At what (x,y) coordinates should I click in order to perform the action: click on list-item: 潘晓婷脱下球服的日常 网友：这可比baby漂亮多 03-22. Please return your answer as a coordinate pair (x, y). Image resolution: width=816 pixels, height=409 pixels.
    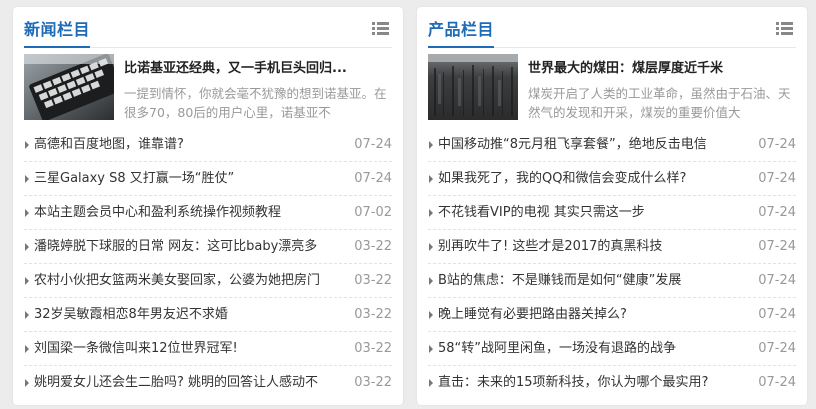
    Looking at the image, I should click on (208, 247).